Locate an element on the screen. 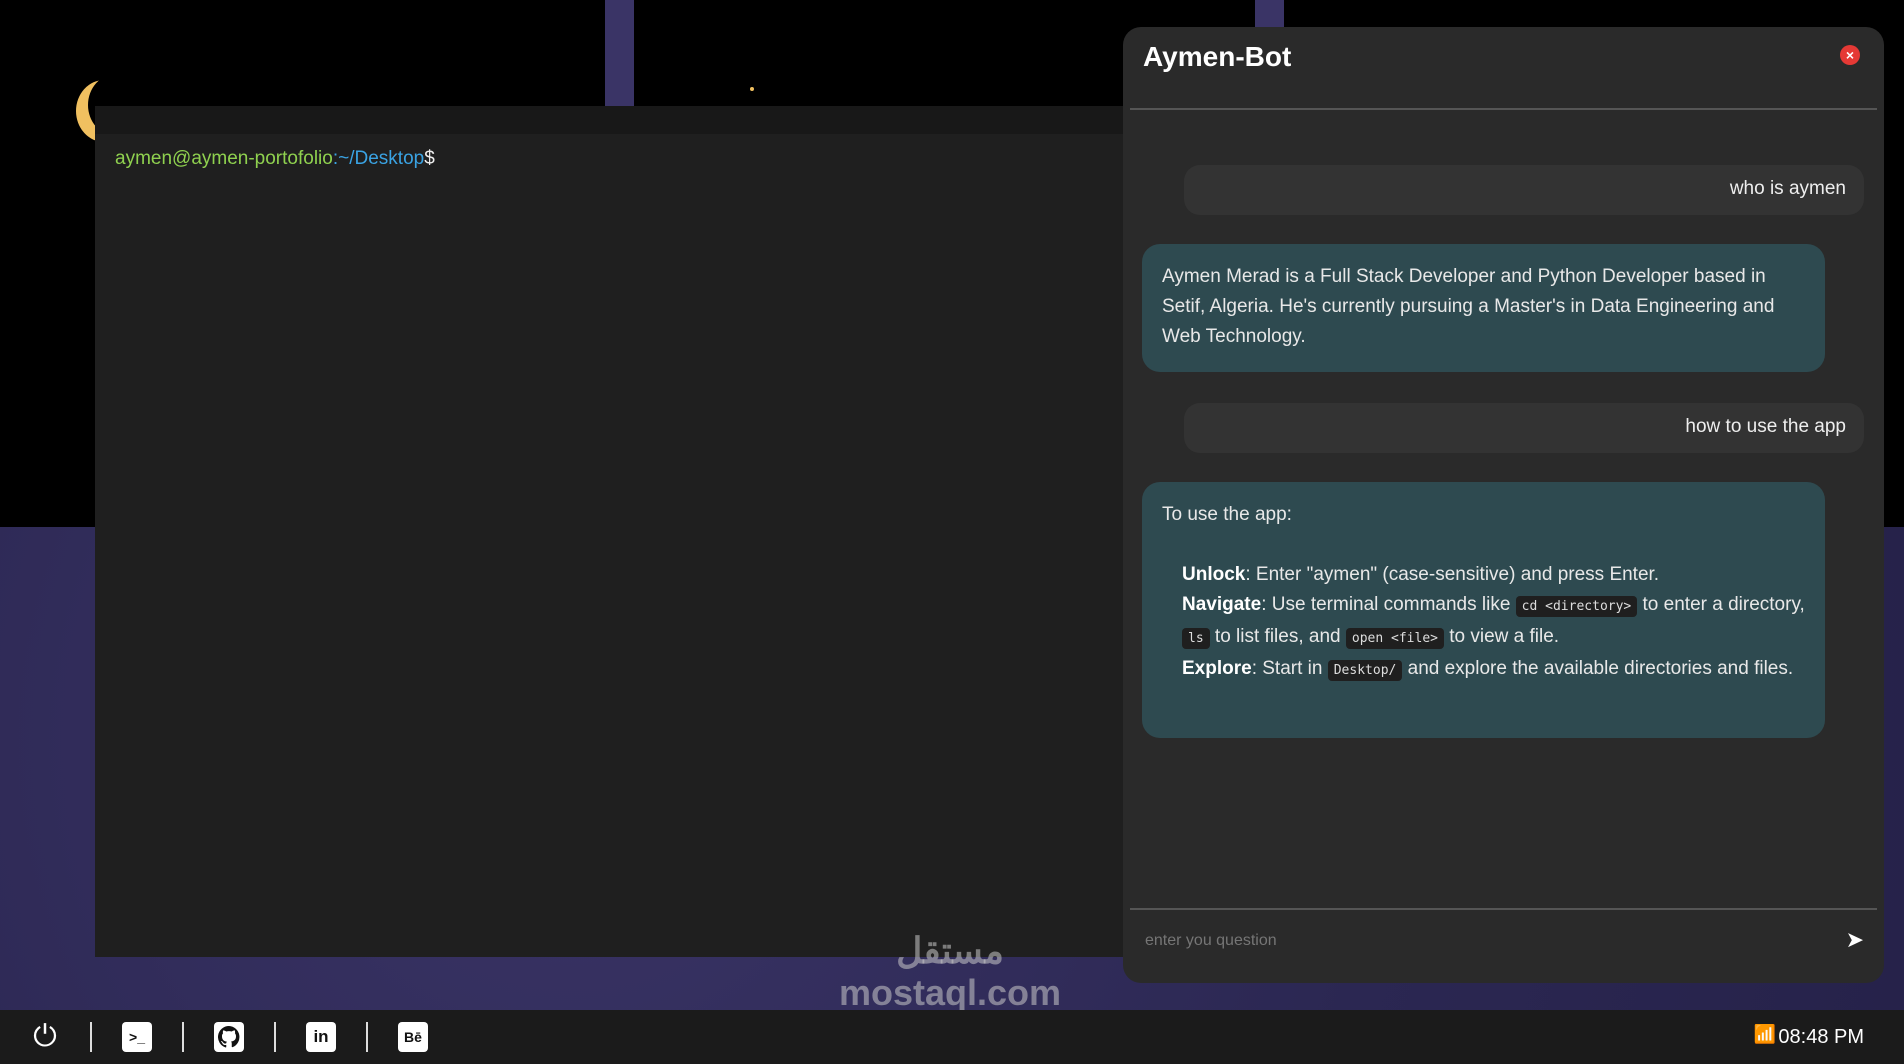 The height and width of the screenshot is (1064, 1904). prompt-sign: $ is located at coordinates (429, 158).